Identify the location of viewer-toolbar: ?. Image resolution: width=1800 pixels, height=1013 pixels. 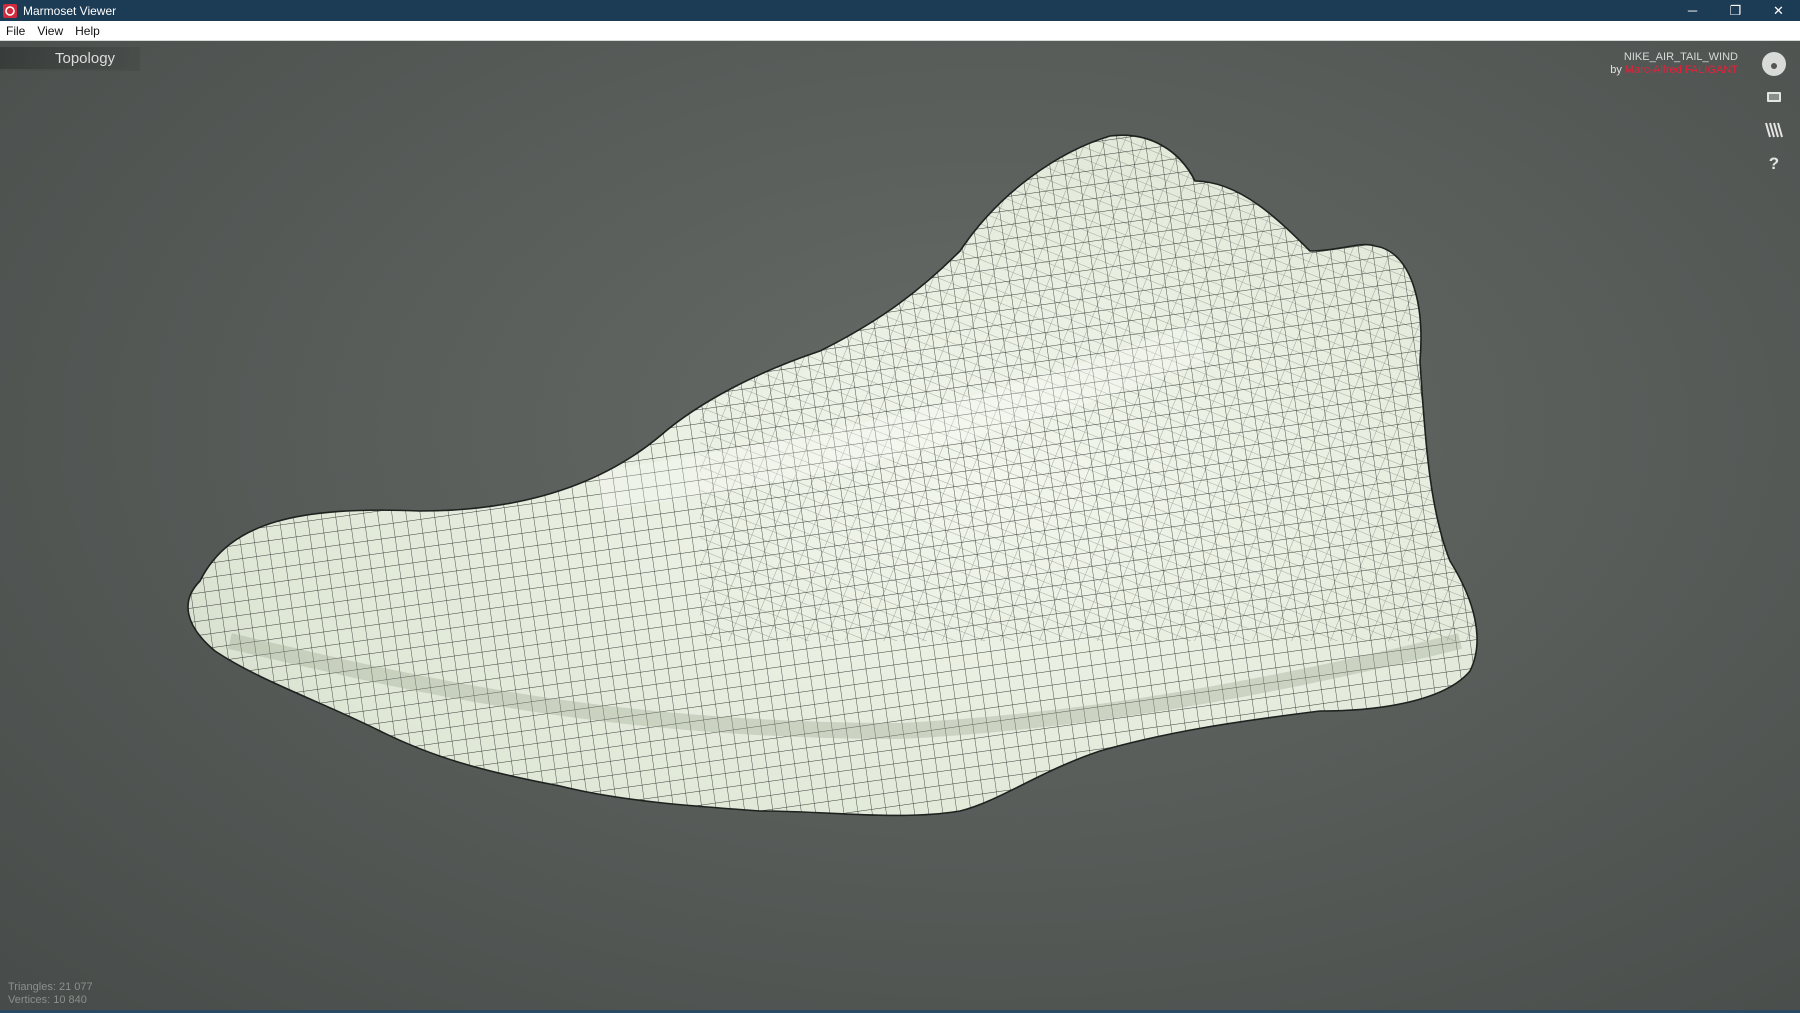
(1774, 115).